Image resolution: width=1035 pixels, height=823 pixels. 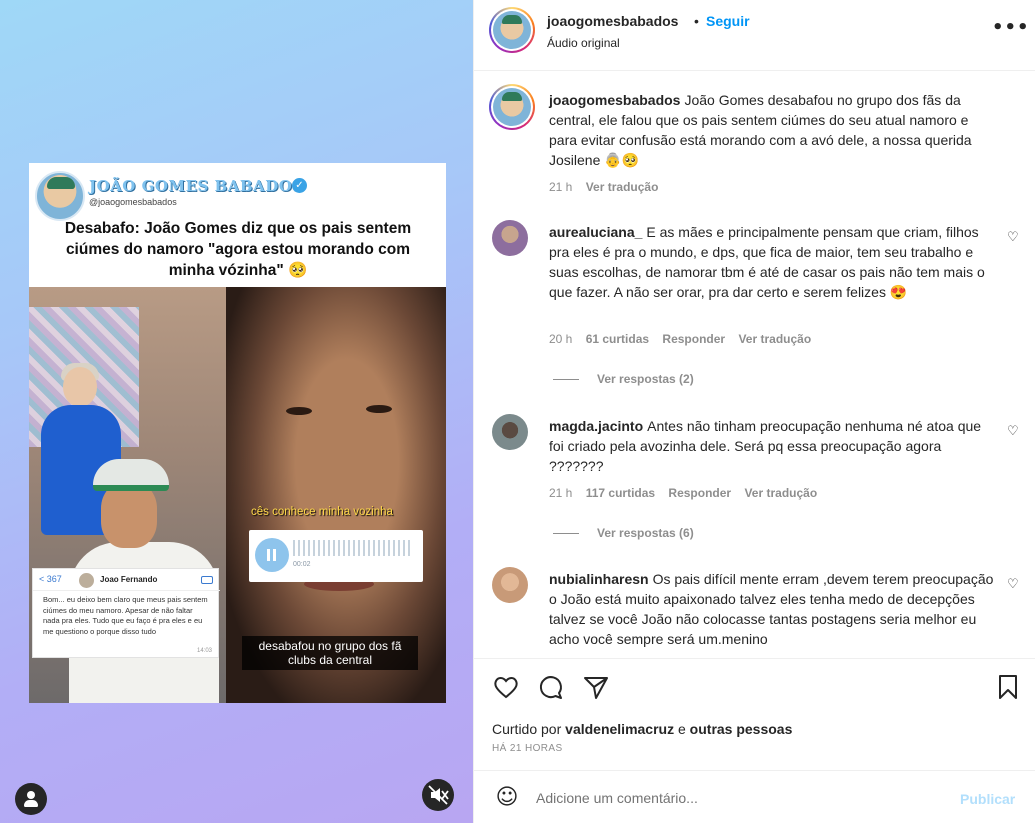 I want to click on more-options-icon: •••, so click(x=1011, y=27).